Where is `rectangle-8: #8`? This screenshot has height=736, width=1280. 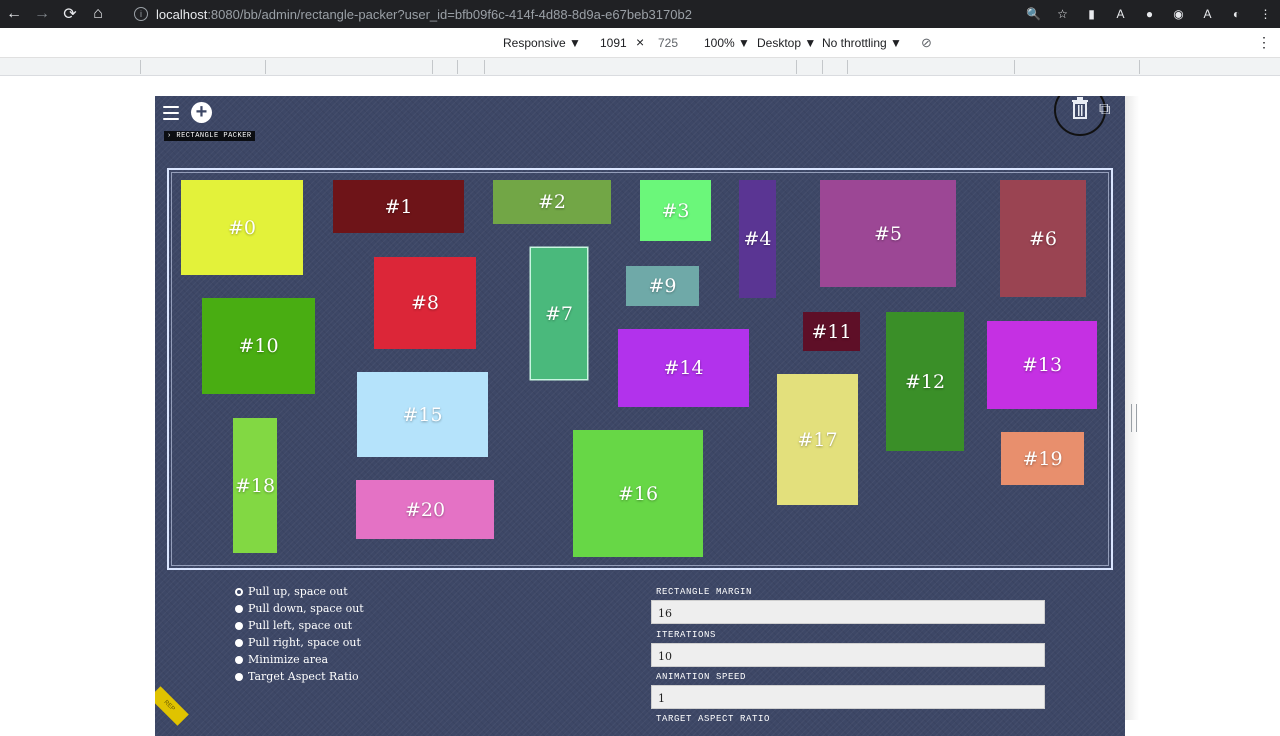
rectangle-8: #8 is located at coordinates (425, 303).